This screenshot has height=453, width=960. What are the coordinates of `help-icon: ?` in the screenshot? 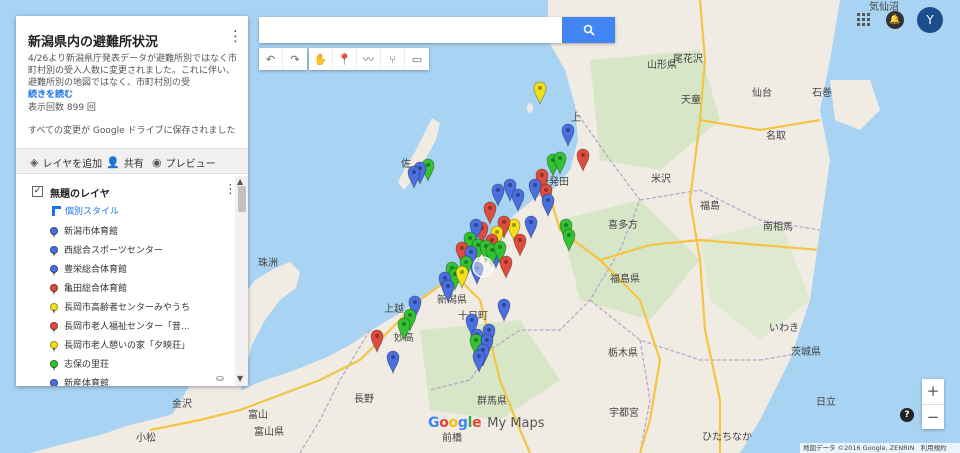 It's located at (907, 415).